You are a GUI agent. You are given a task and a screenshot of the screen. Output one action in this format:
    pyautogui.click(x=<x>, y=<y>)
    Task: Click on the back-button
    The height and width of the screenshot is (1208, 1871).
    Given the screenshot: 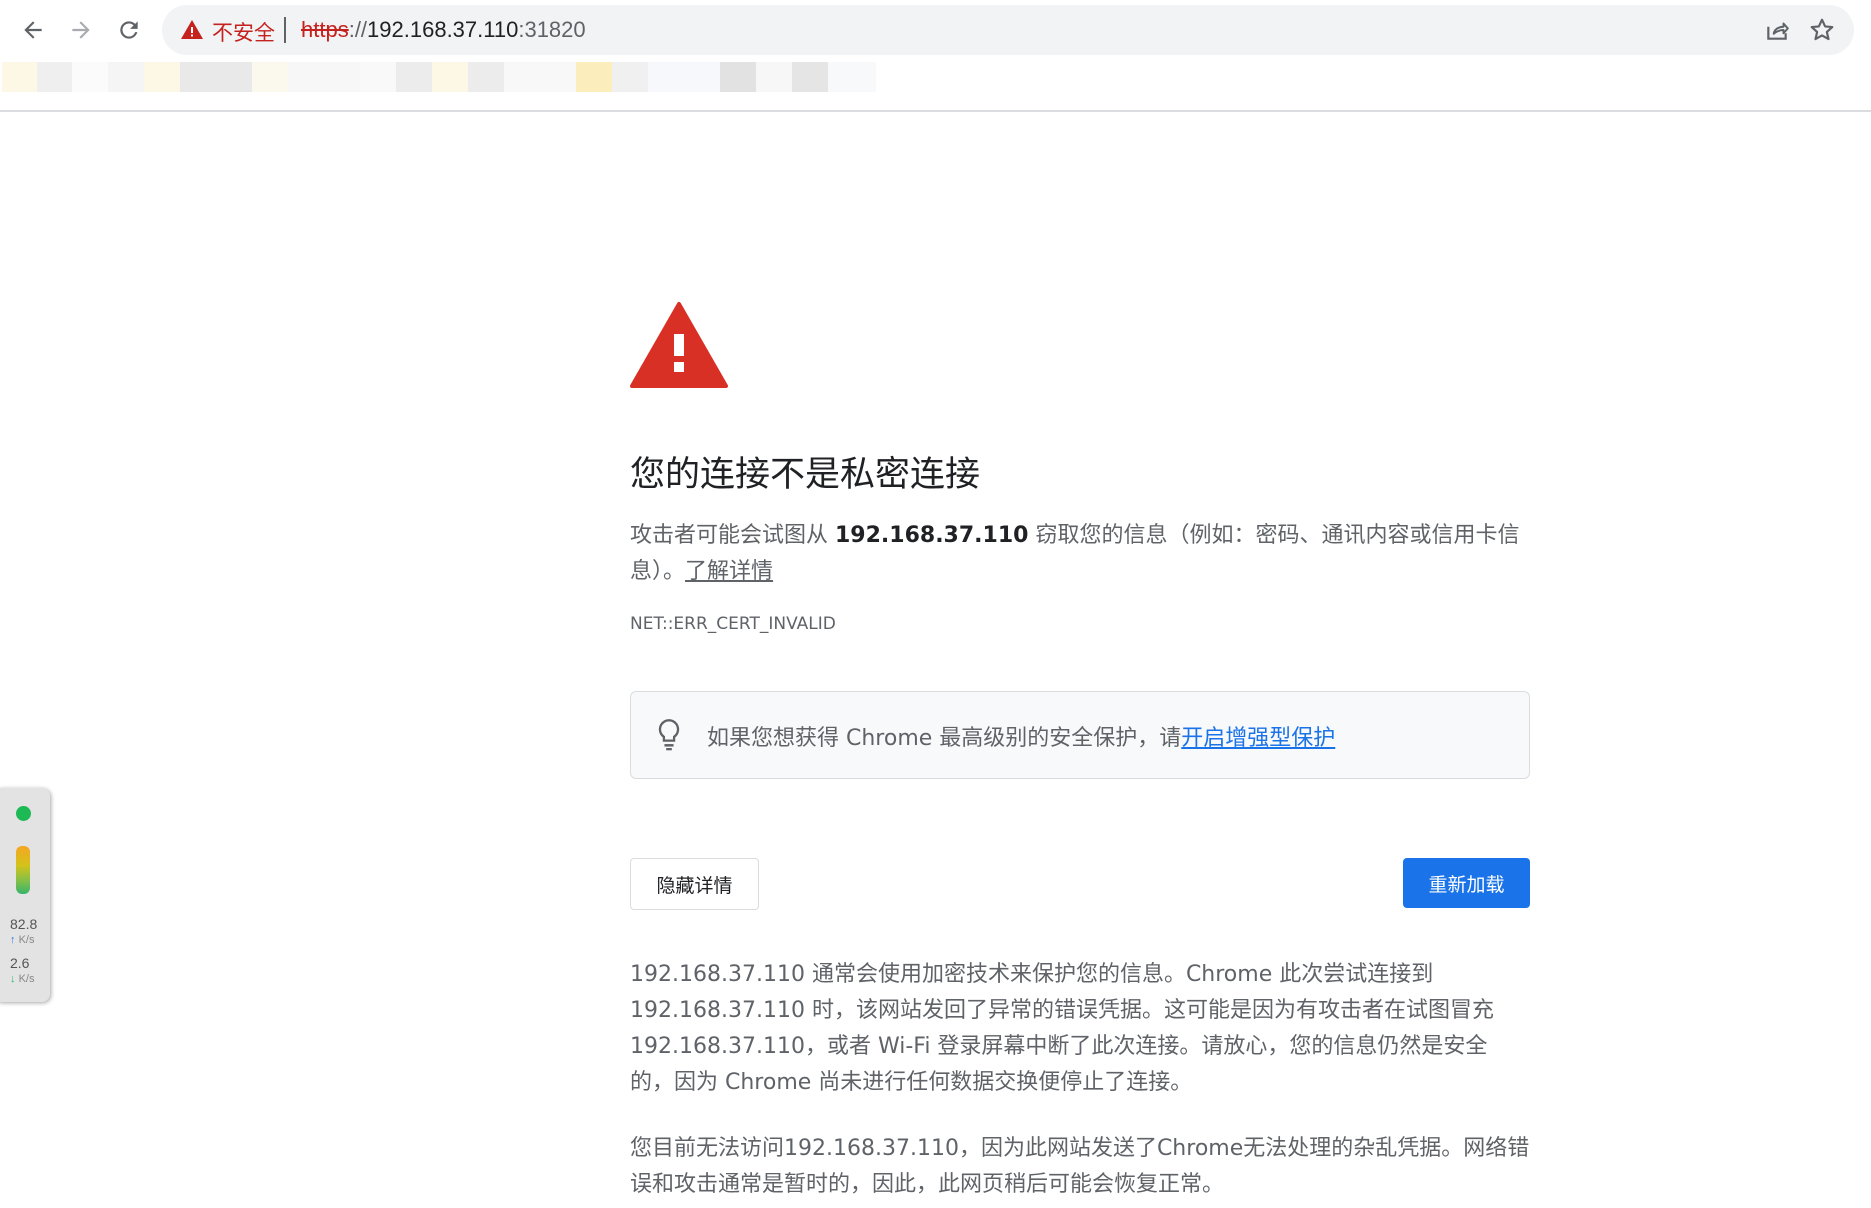 What is the action you would take?
    pyautogui.click(x=33, y=30)
    